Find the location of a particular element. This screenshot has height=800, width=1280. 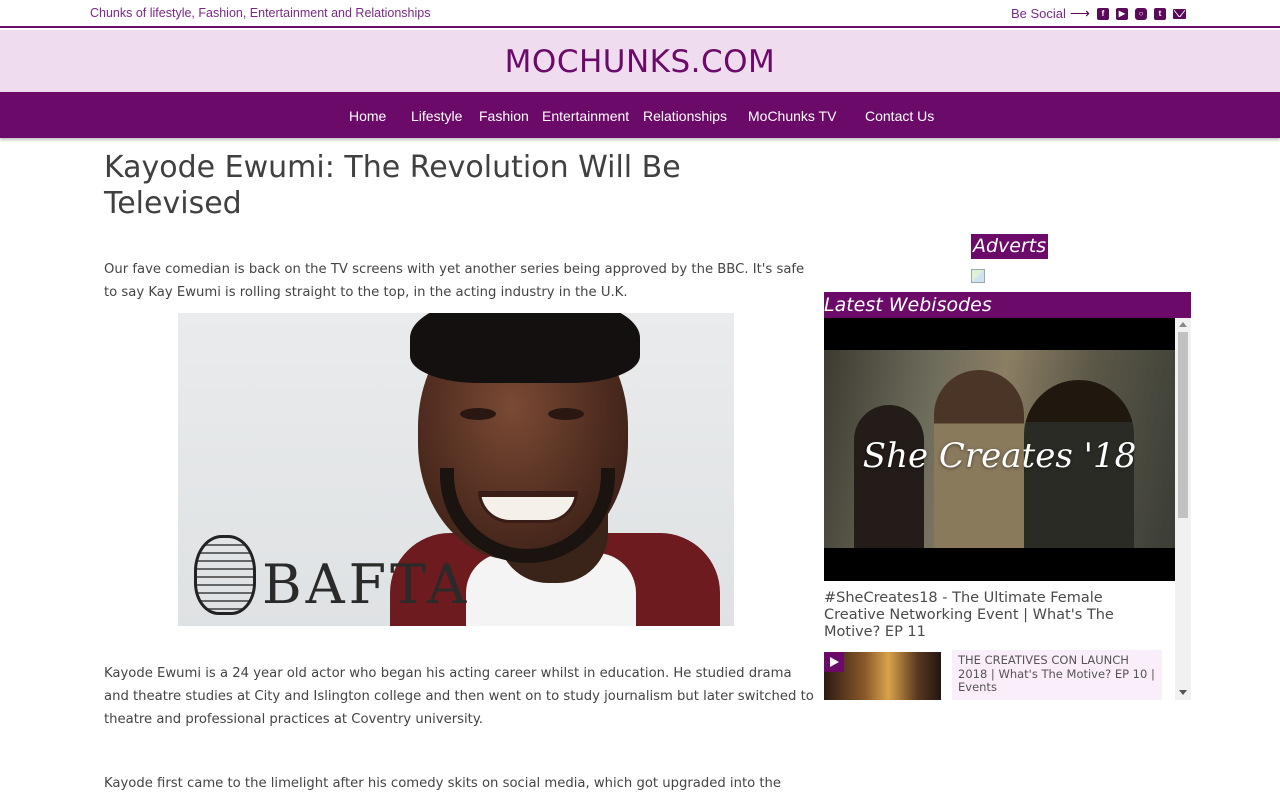

site-logo: MOCHUNKS.COM is located at coordinates (640, 62).